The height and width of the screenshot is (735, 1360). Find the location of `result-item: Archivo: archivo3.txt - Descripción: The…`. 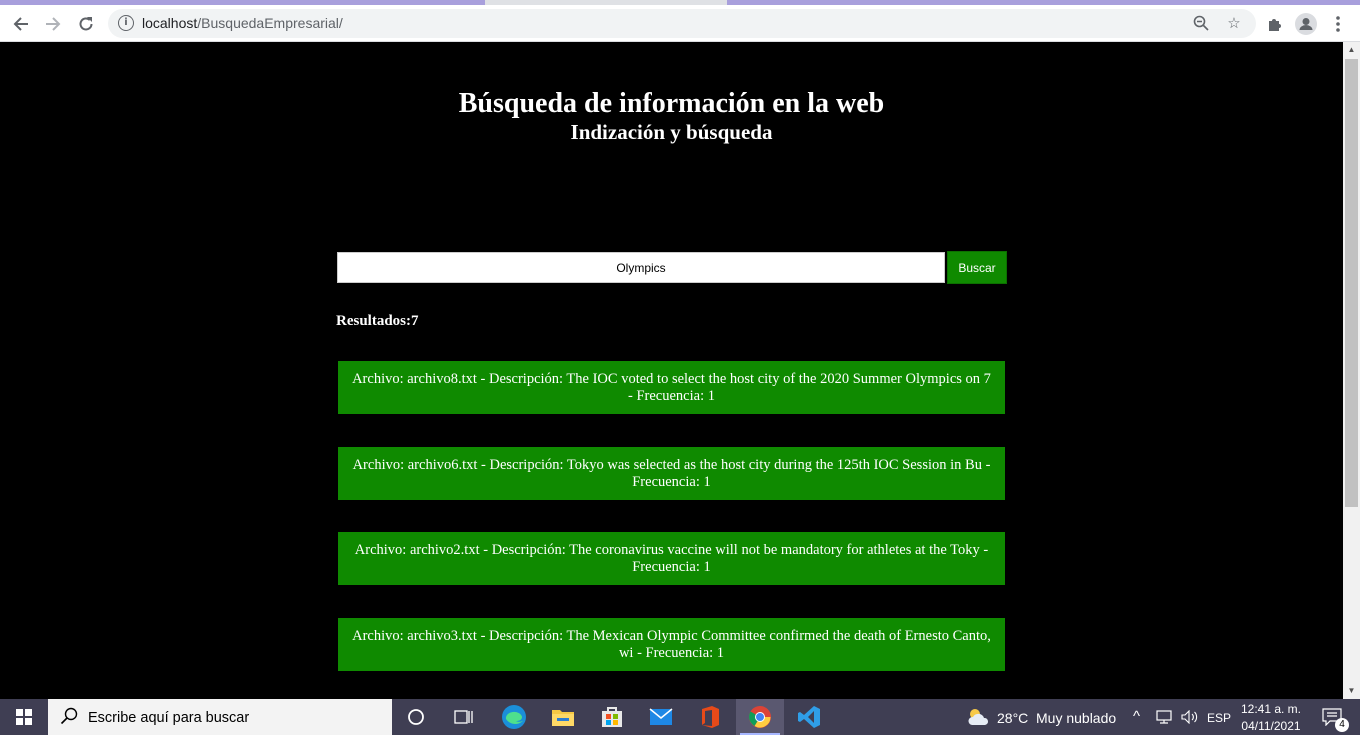

result-item: Archivo: archivo3.txt - Descripción: The… is located at coordinates (671, 644).